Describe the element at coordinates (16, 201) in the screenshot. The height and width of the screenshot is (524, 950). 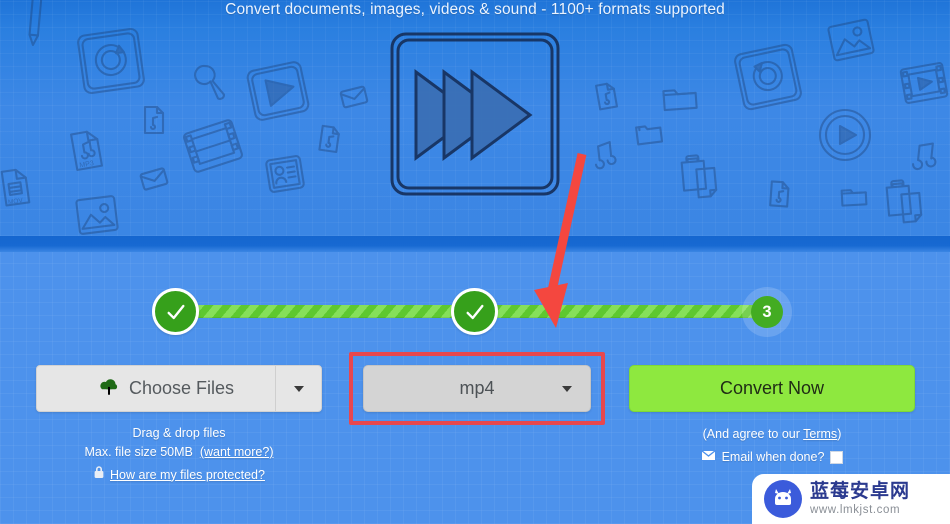
I see `svg-text: MOV` at that location.